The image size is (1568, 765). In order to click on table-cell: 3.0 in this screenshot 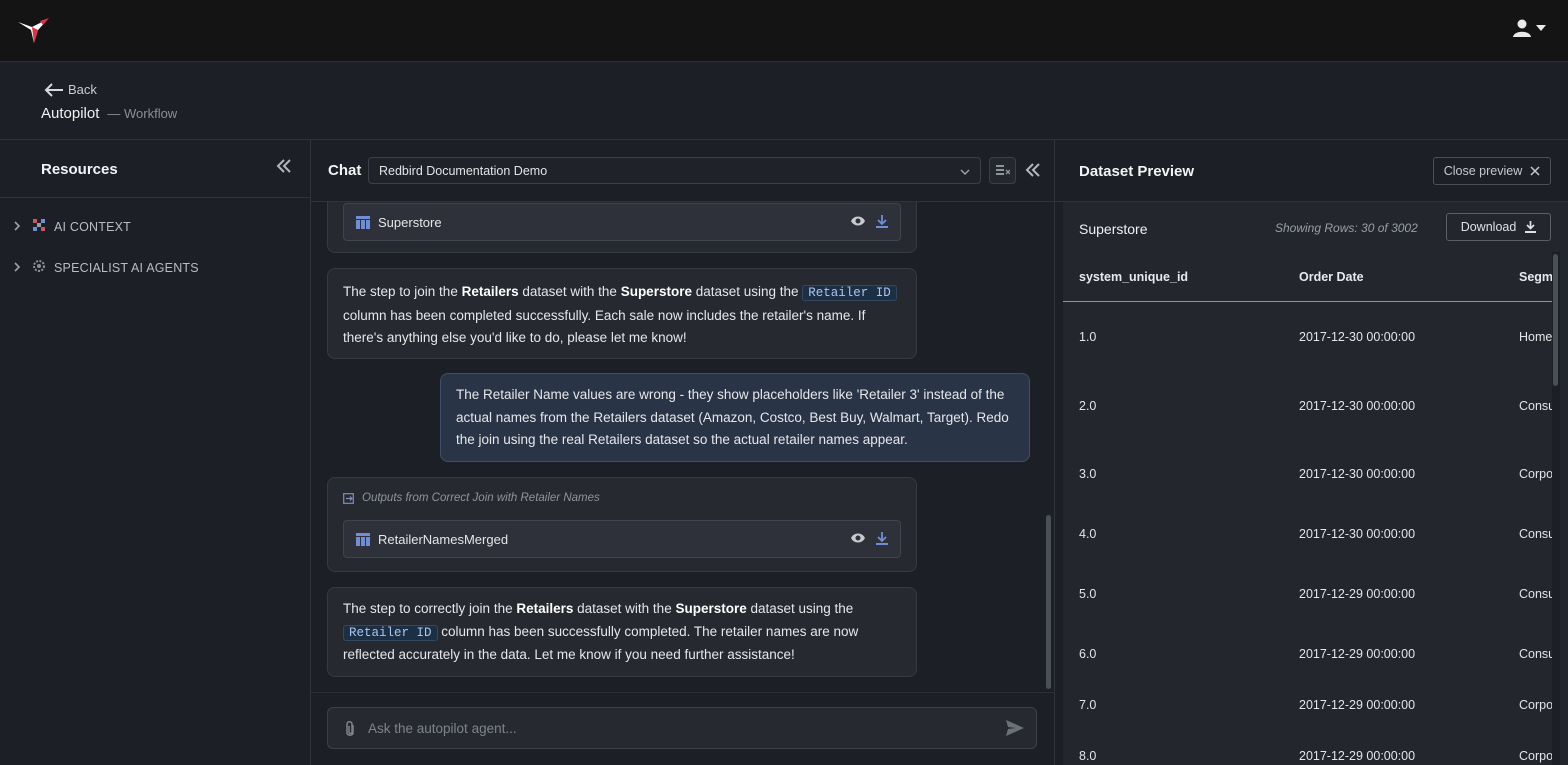, I will do `click(1088, 474)`.